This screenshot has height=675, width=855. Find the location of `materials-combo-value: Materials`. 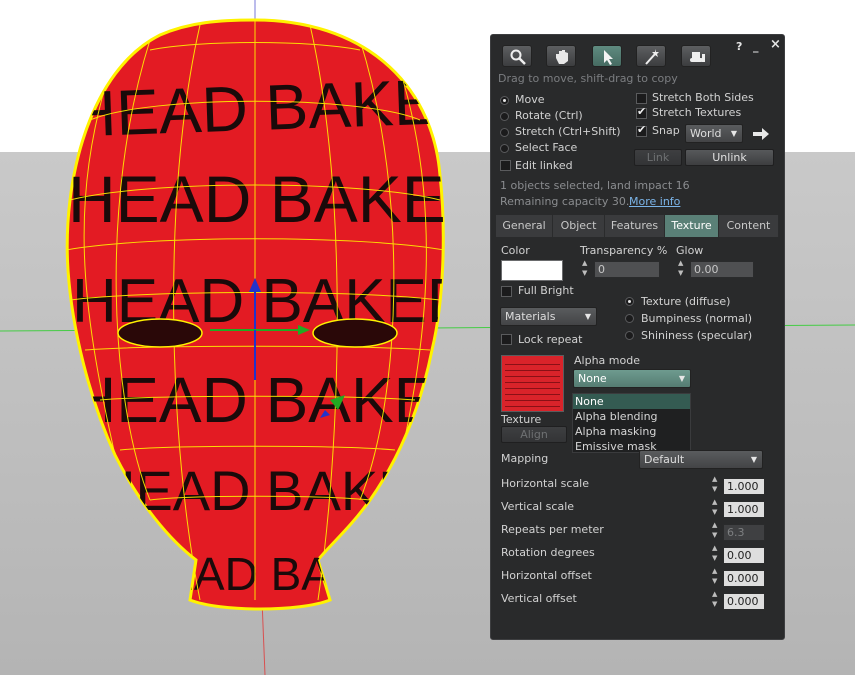

materials-combo-value: Materials is located at coordinates (530, 316).